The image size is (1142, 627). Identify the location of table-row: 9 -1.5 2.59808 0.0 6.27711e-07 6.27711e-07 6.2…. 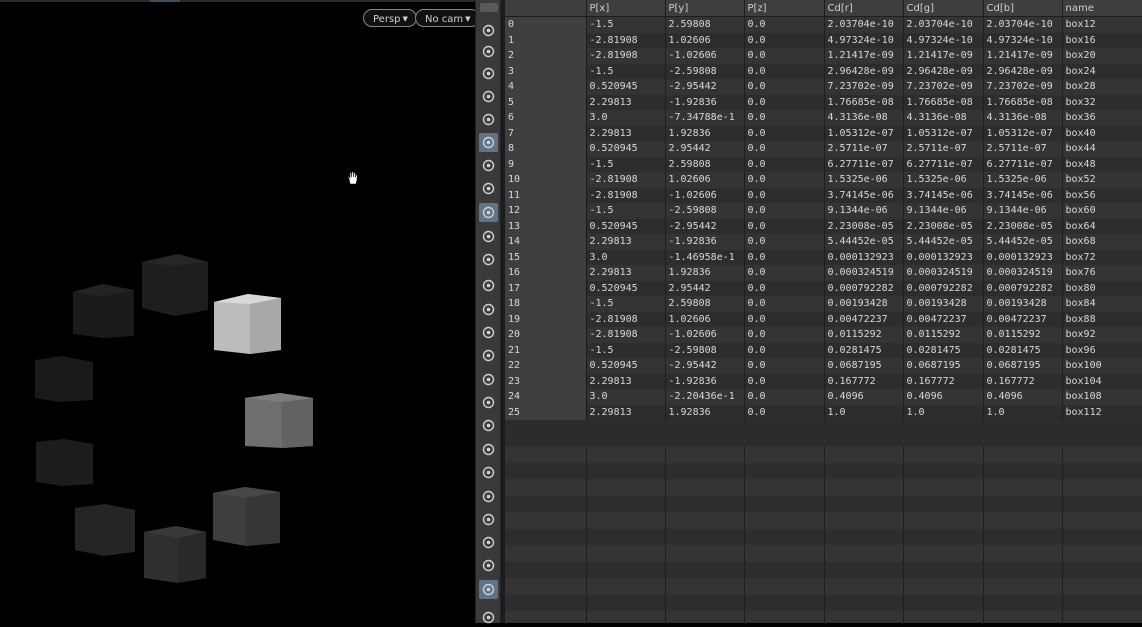
(823, 164).